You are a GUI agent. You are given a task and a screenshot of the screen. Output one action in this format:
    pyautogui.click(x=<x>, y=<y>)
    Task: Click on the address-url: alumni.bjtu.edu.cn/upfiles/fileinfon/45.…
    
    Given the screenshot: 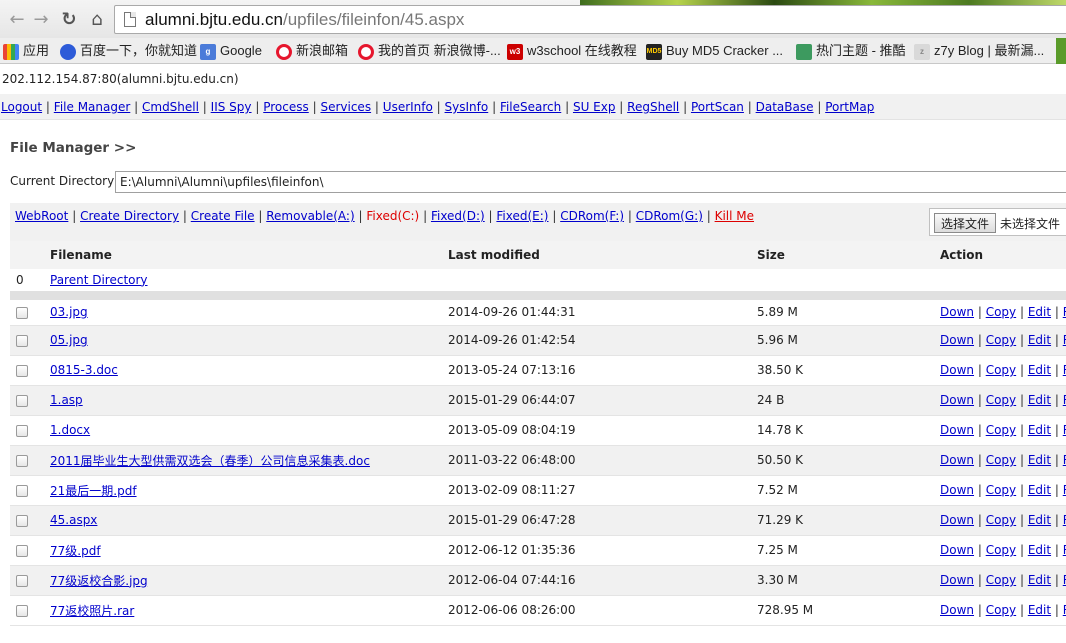 What is the action you would take?
    pyautogui.click(x=304, y=19)
    